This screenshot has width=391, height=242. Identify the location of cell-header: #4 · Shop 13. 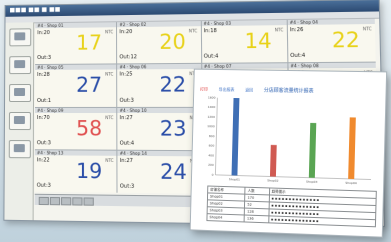
(75, 152).